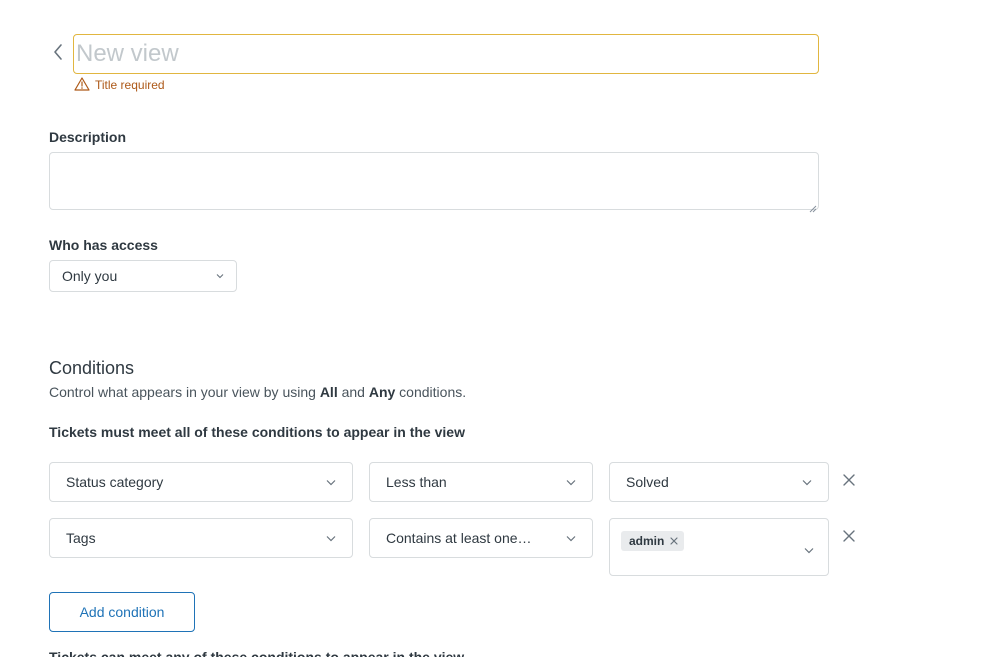 The image size is (1000, 657). I want to click on tag-chip: admin, so click(653, 541).